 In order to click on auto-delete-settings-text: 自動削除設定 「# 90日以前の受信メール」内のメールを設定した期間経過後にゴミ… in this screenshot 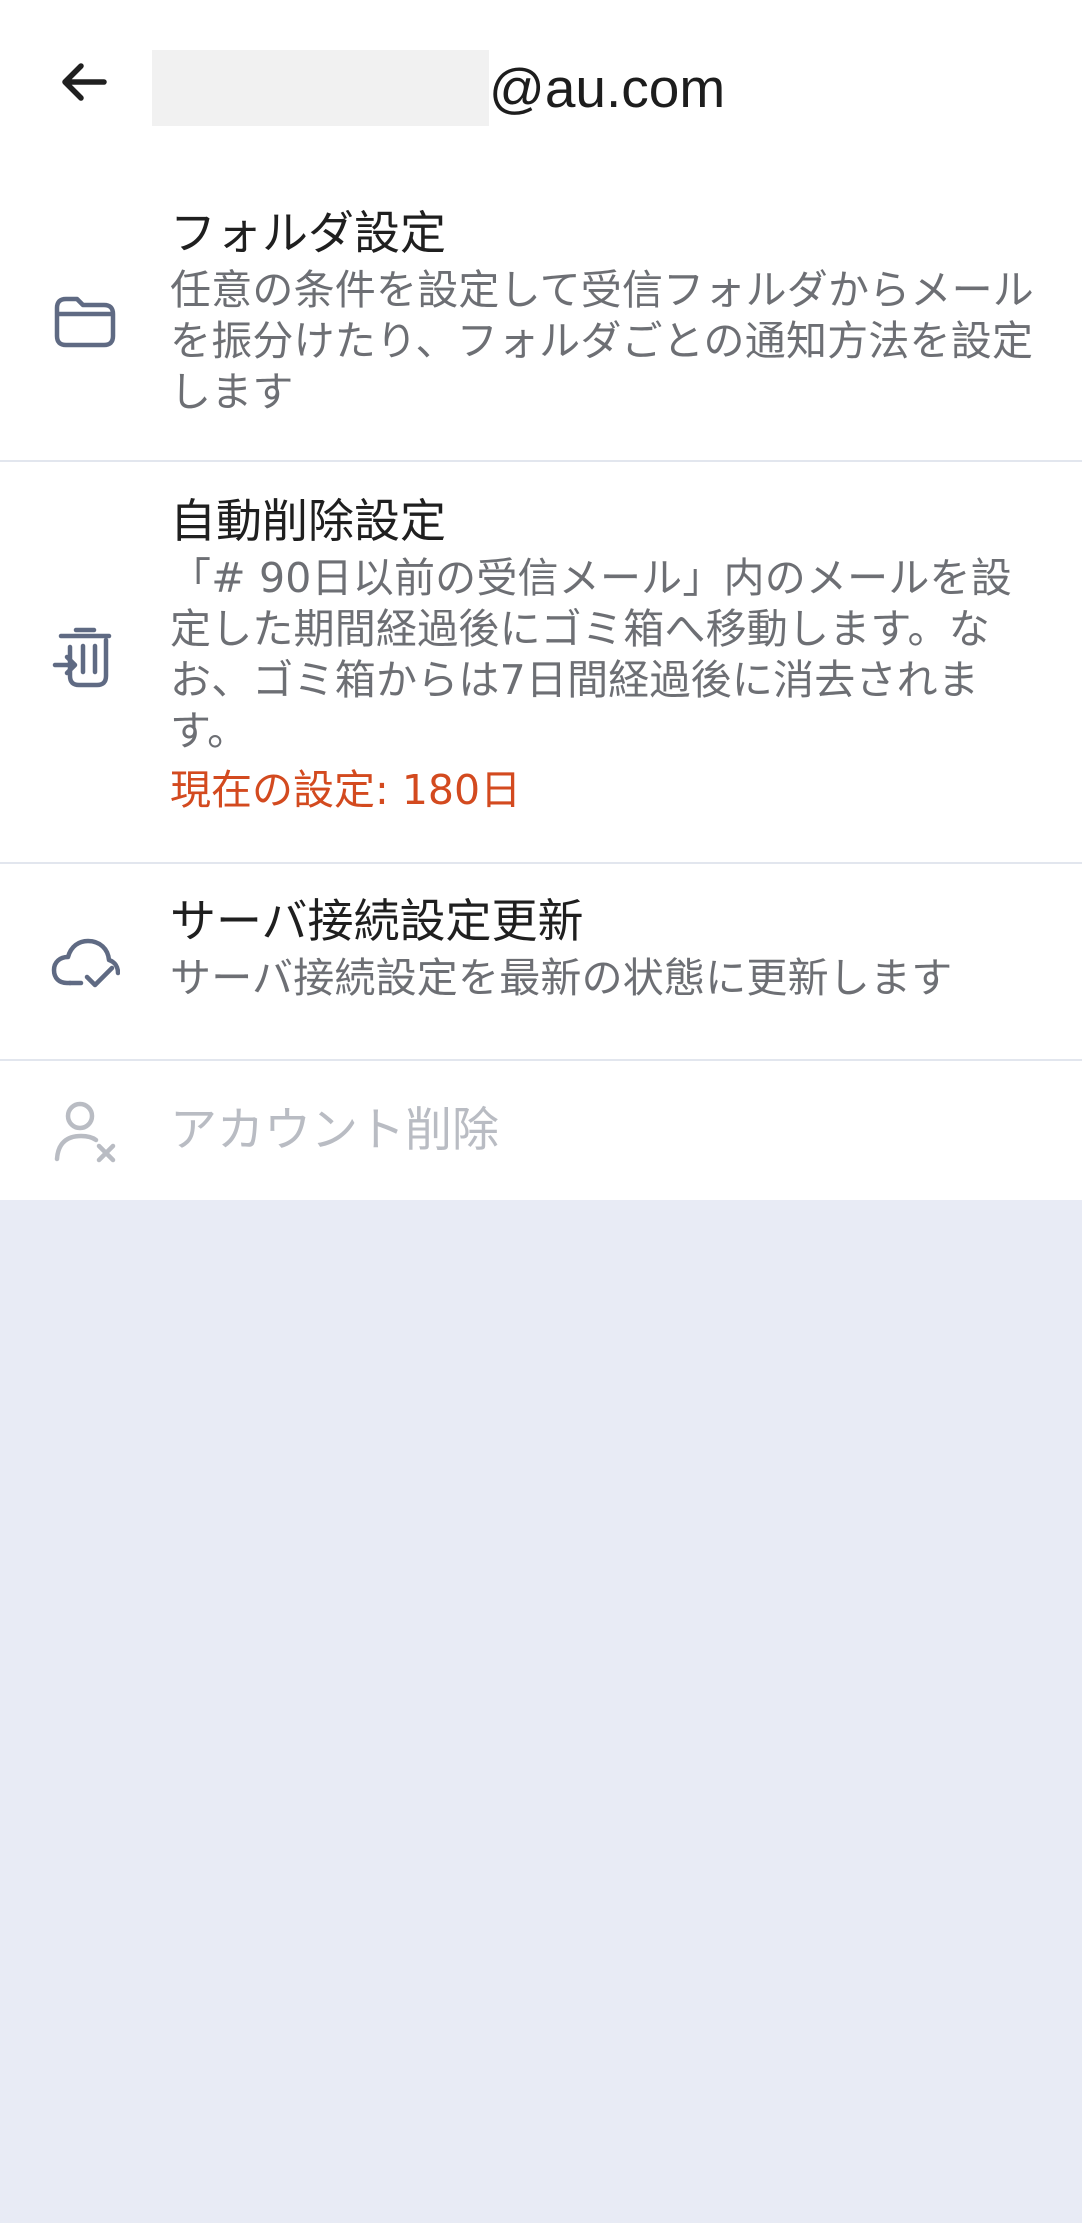, I will do `click(602, 653)`.